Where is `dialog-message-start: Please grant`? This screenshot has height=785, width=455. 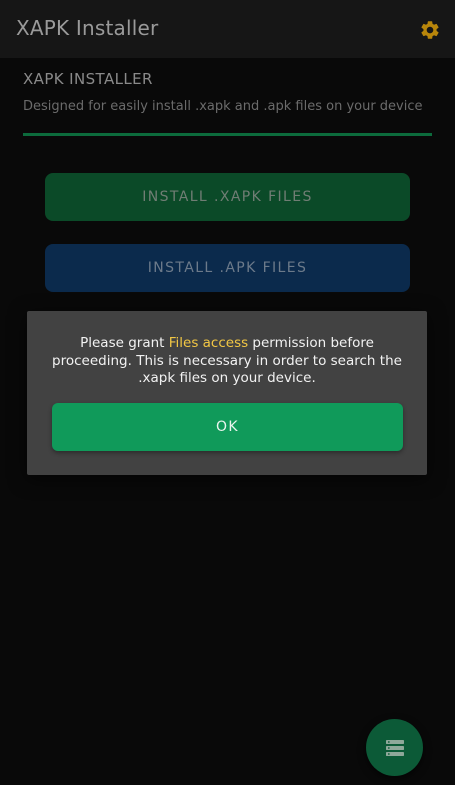
dialog-message-start: Please grant is located at coordinates (124, 343).